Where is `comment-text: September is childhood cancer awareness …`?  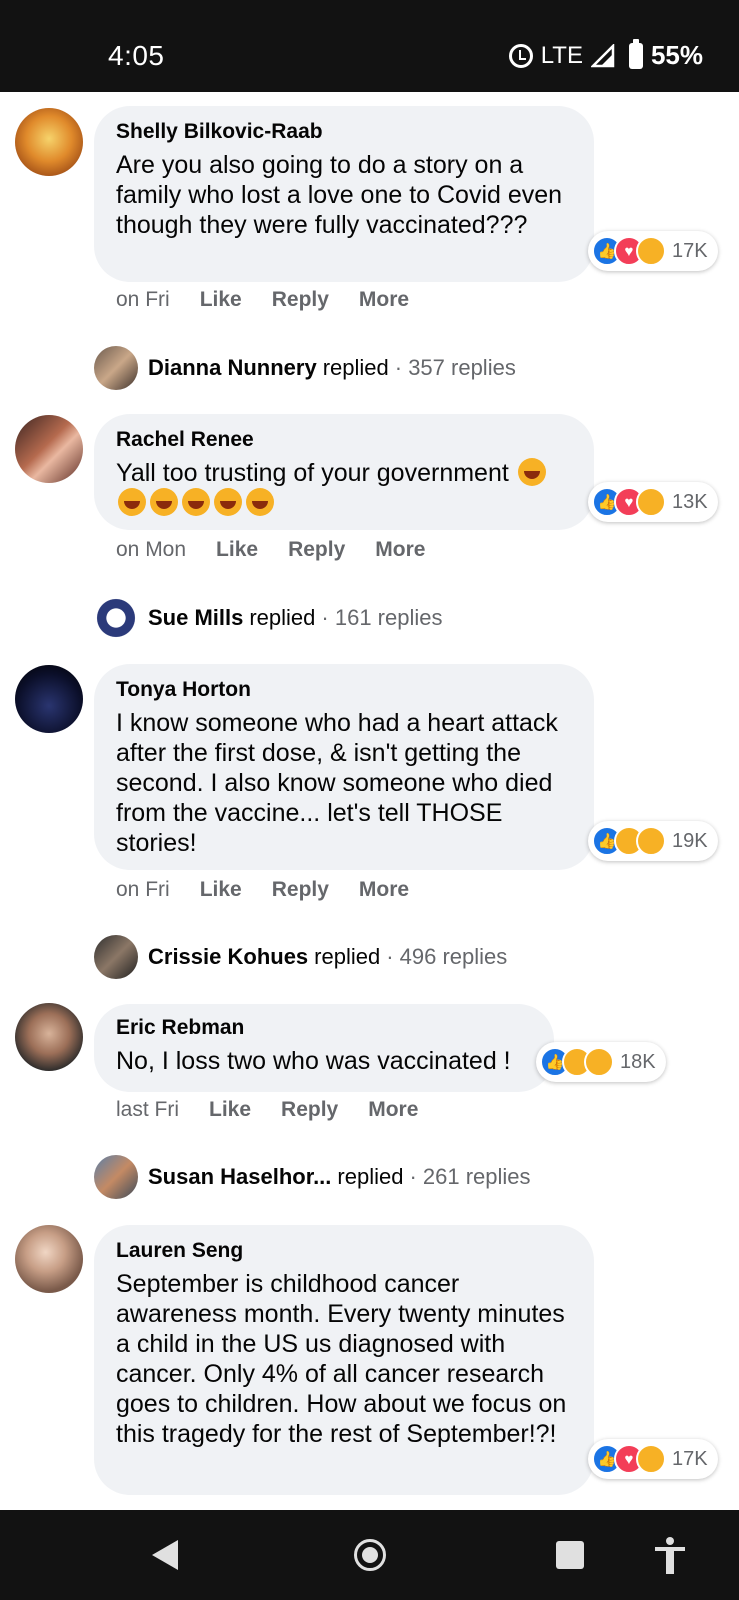 comment-text: September is childhood cancer awareness … is located at coordinates (341, 1359).